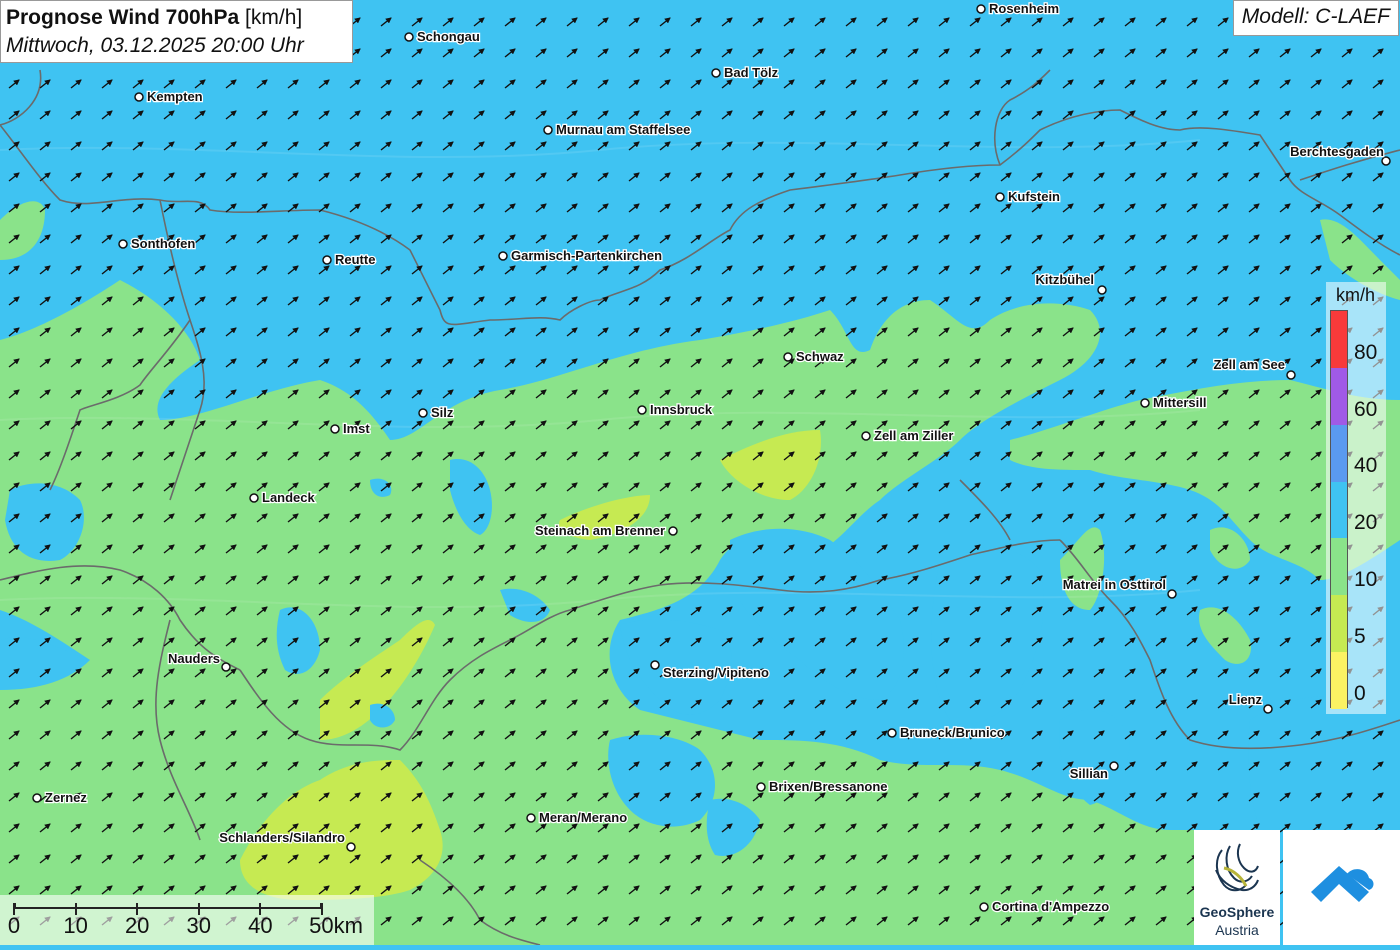  Describe the element at coordinates (952, 732) in the screenshot. I see `city-label: Bruneck/Brunico` at that location.